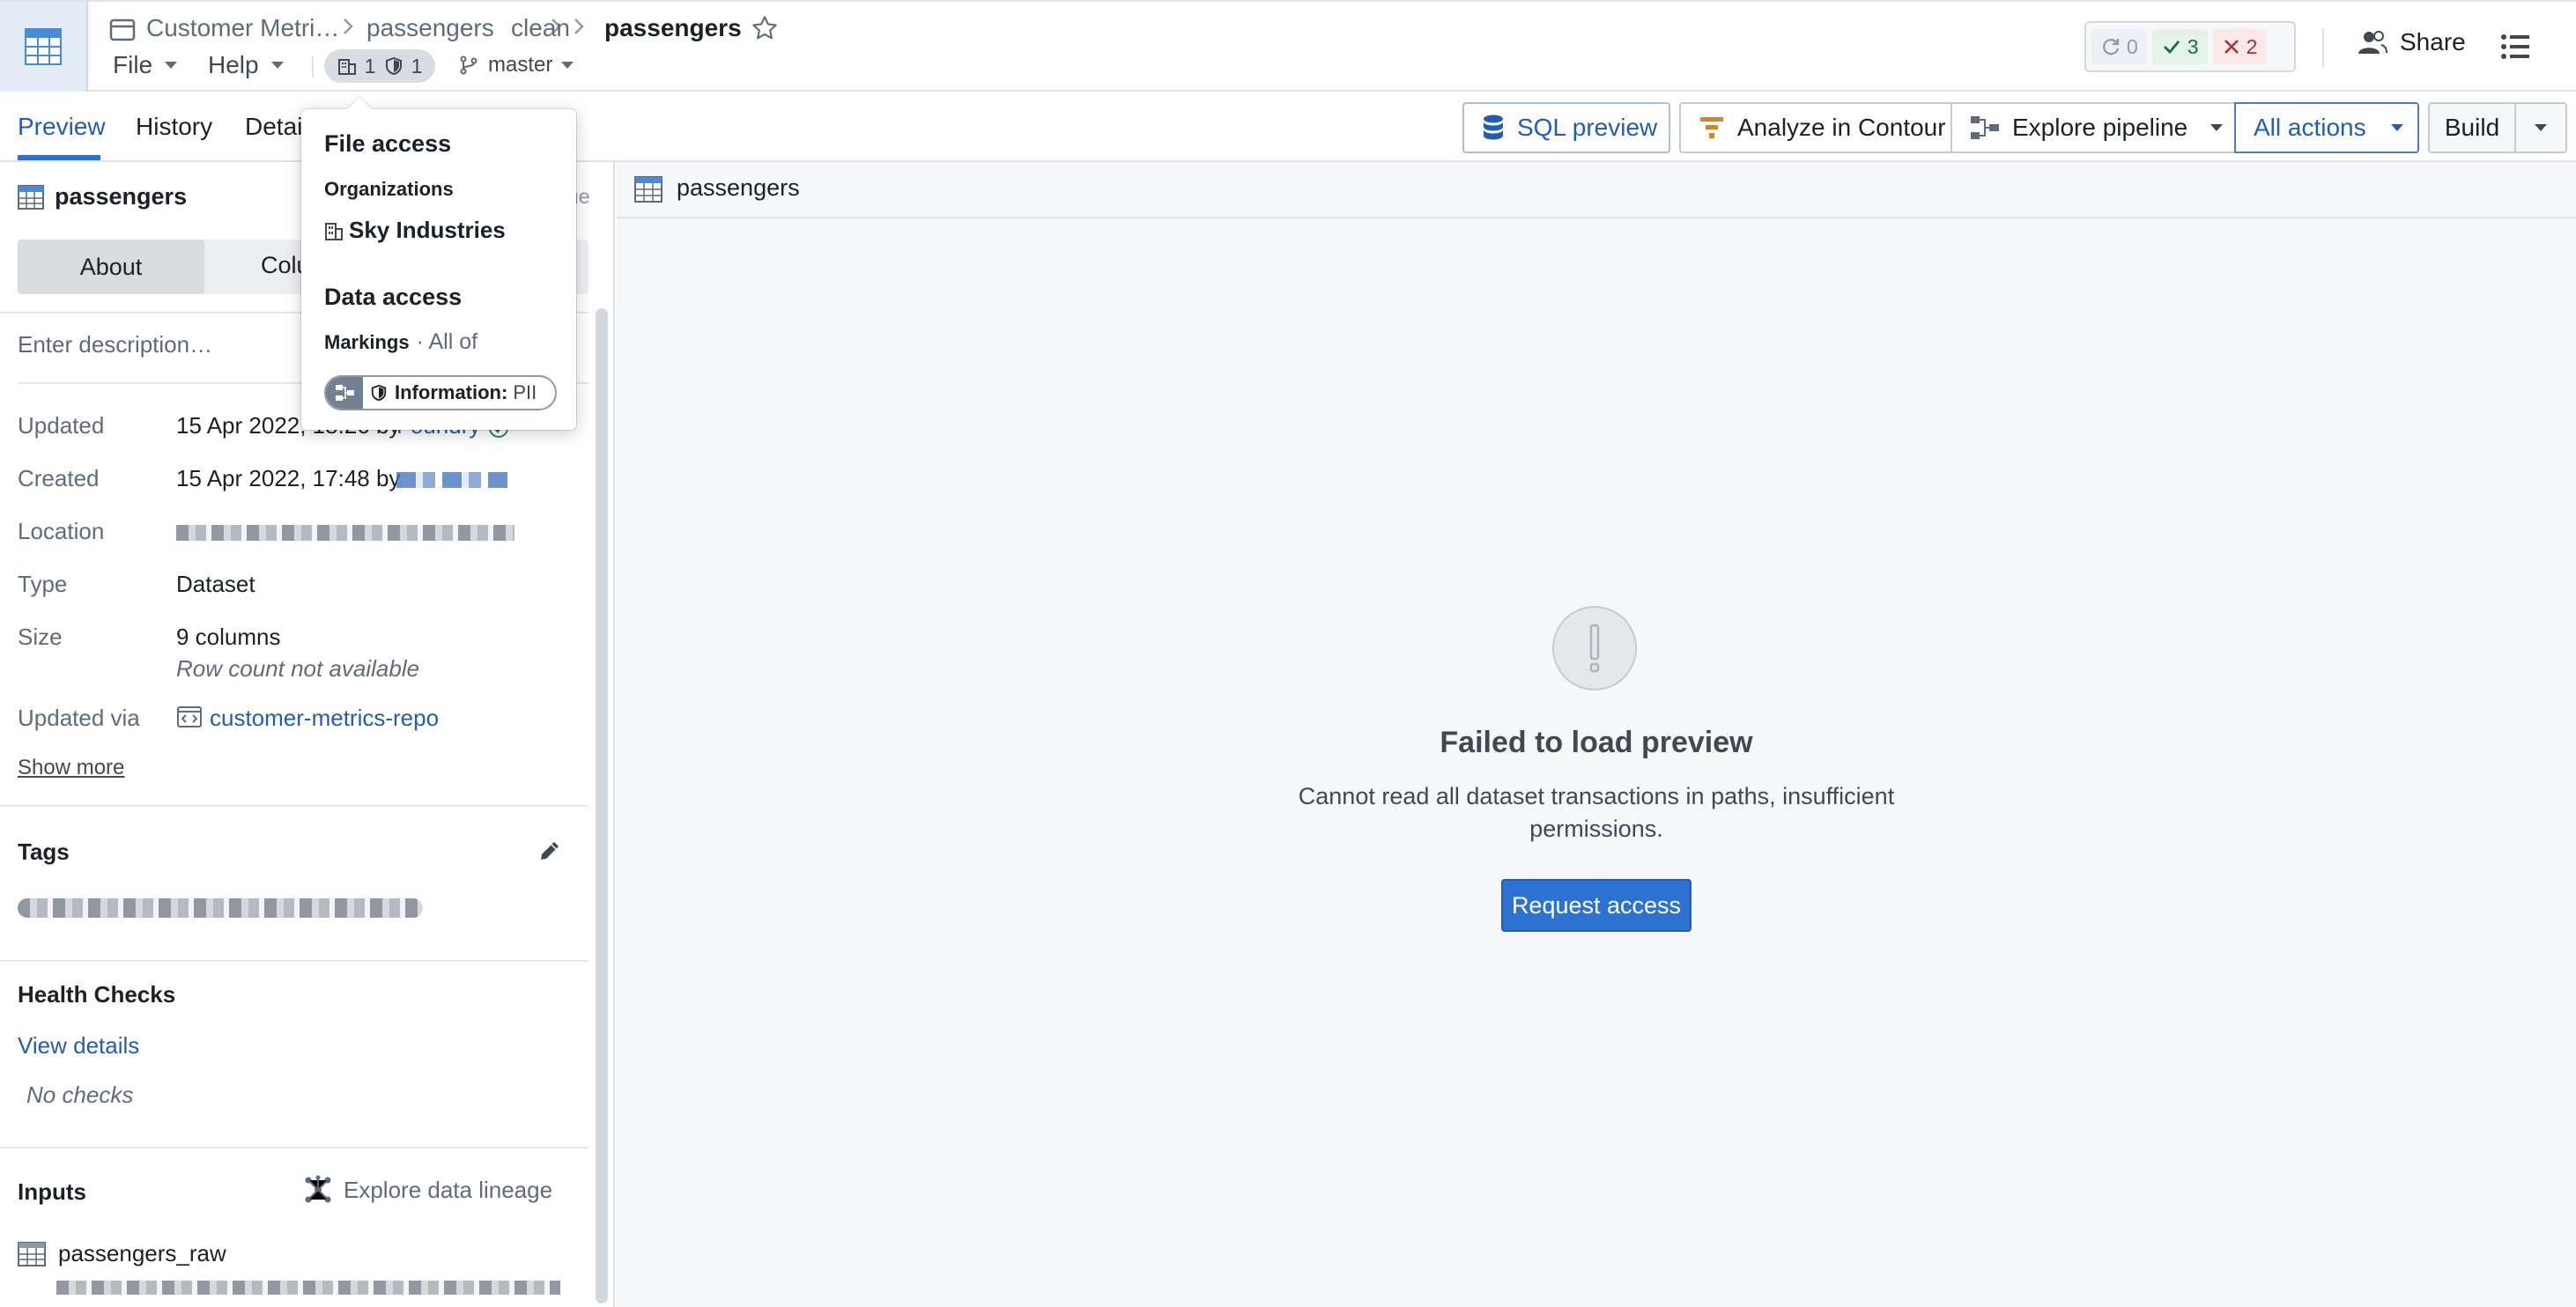 The height and width of the screenshot is (1307, 2576). Describe the element at coordinates (370, 66) in the screenshot. I see `organization-count: 1` at that location.